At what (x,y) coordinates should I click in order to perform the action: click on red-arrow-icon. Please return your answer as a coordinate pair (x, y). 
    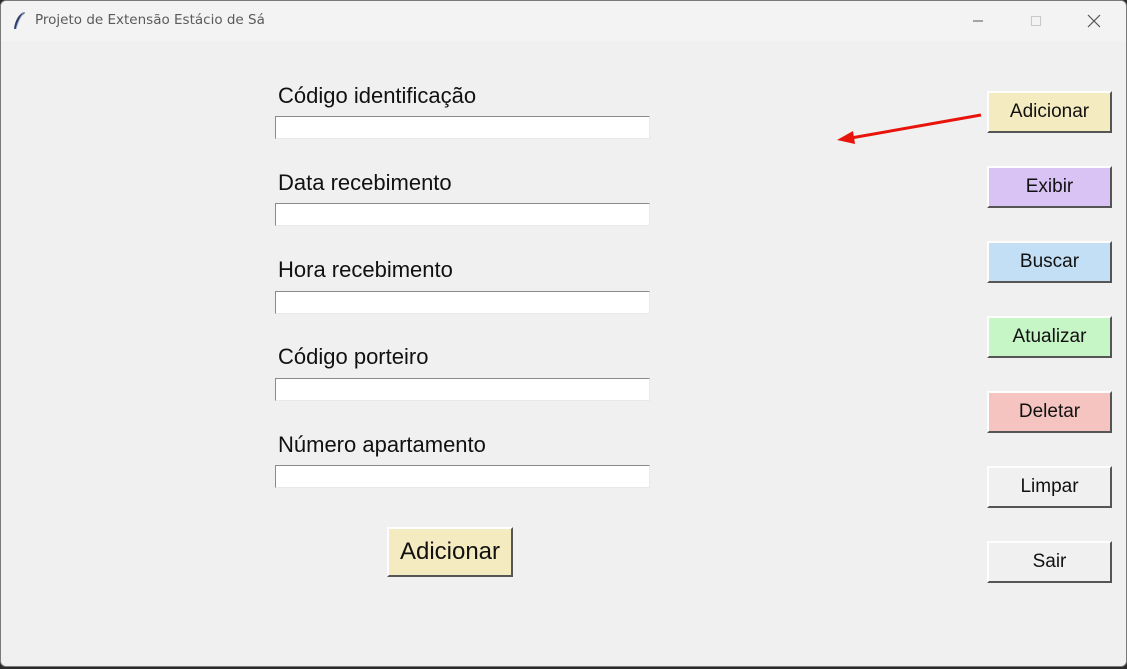
    Looking at the image, I should click on (909, 128).